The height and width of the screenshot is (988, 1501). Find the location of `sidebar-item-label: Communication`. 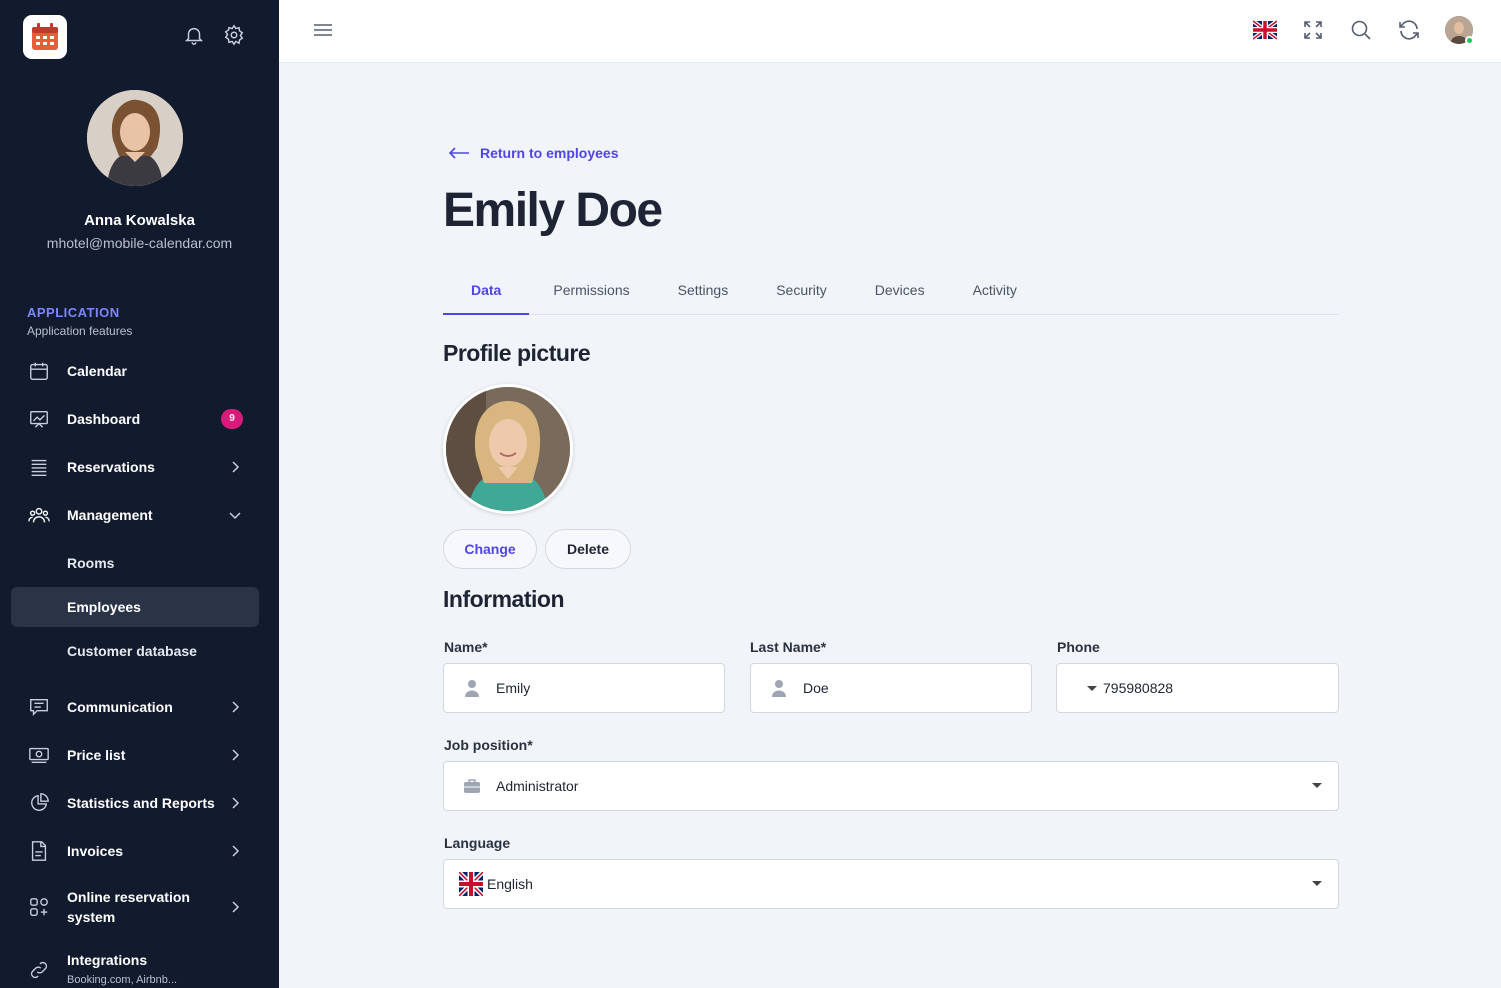

sidebar-item-label: Communication is located at coordinates (120, 707).